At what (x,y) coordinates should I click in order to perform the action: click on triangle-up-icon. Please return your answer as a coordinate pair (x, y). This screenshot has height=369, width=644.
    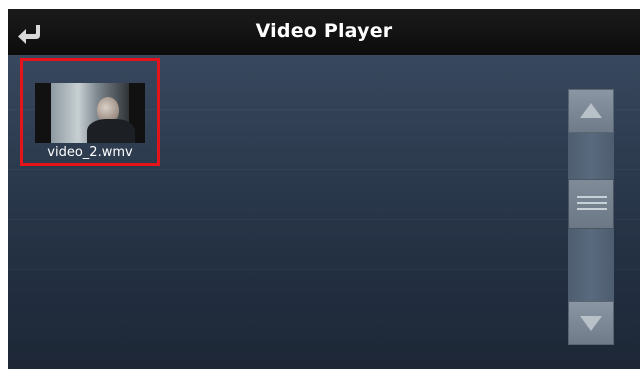
    Looking at the image, I should click on (591, 110).